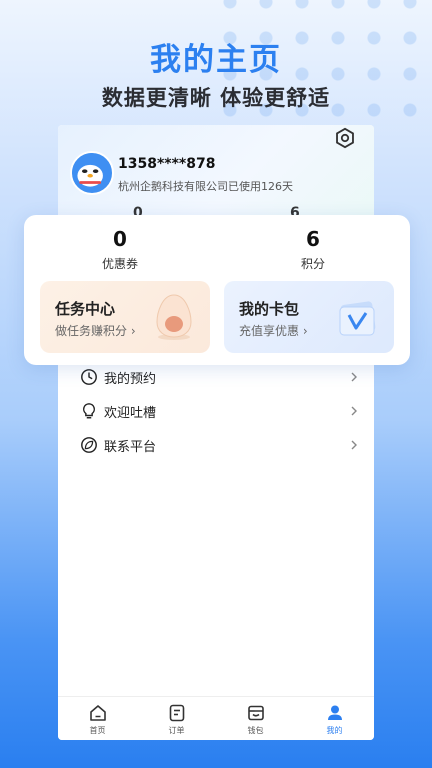  I want to click on stat-label: 优惠券, so click(119, 264).